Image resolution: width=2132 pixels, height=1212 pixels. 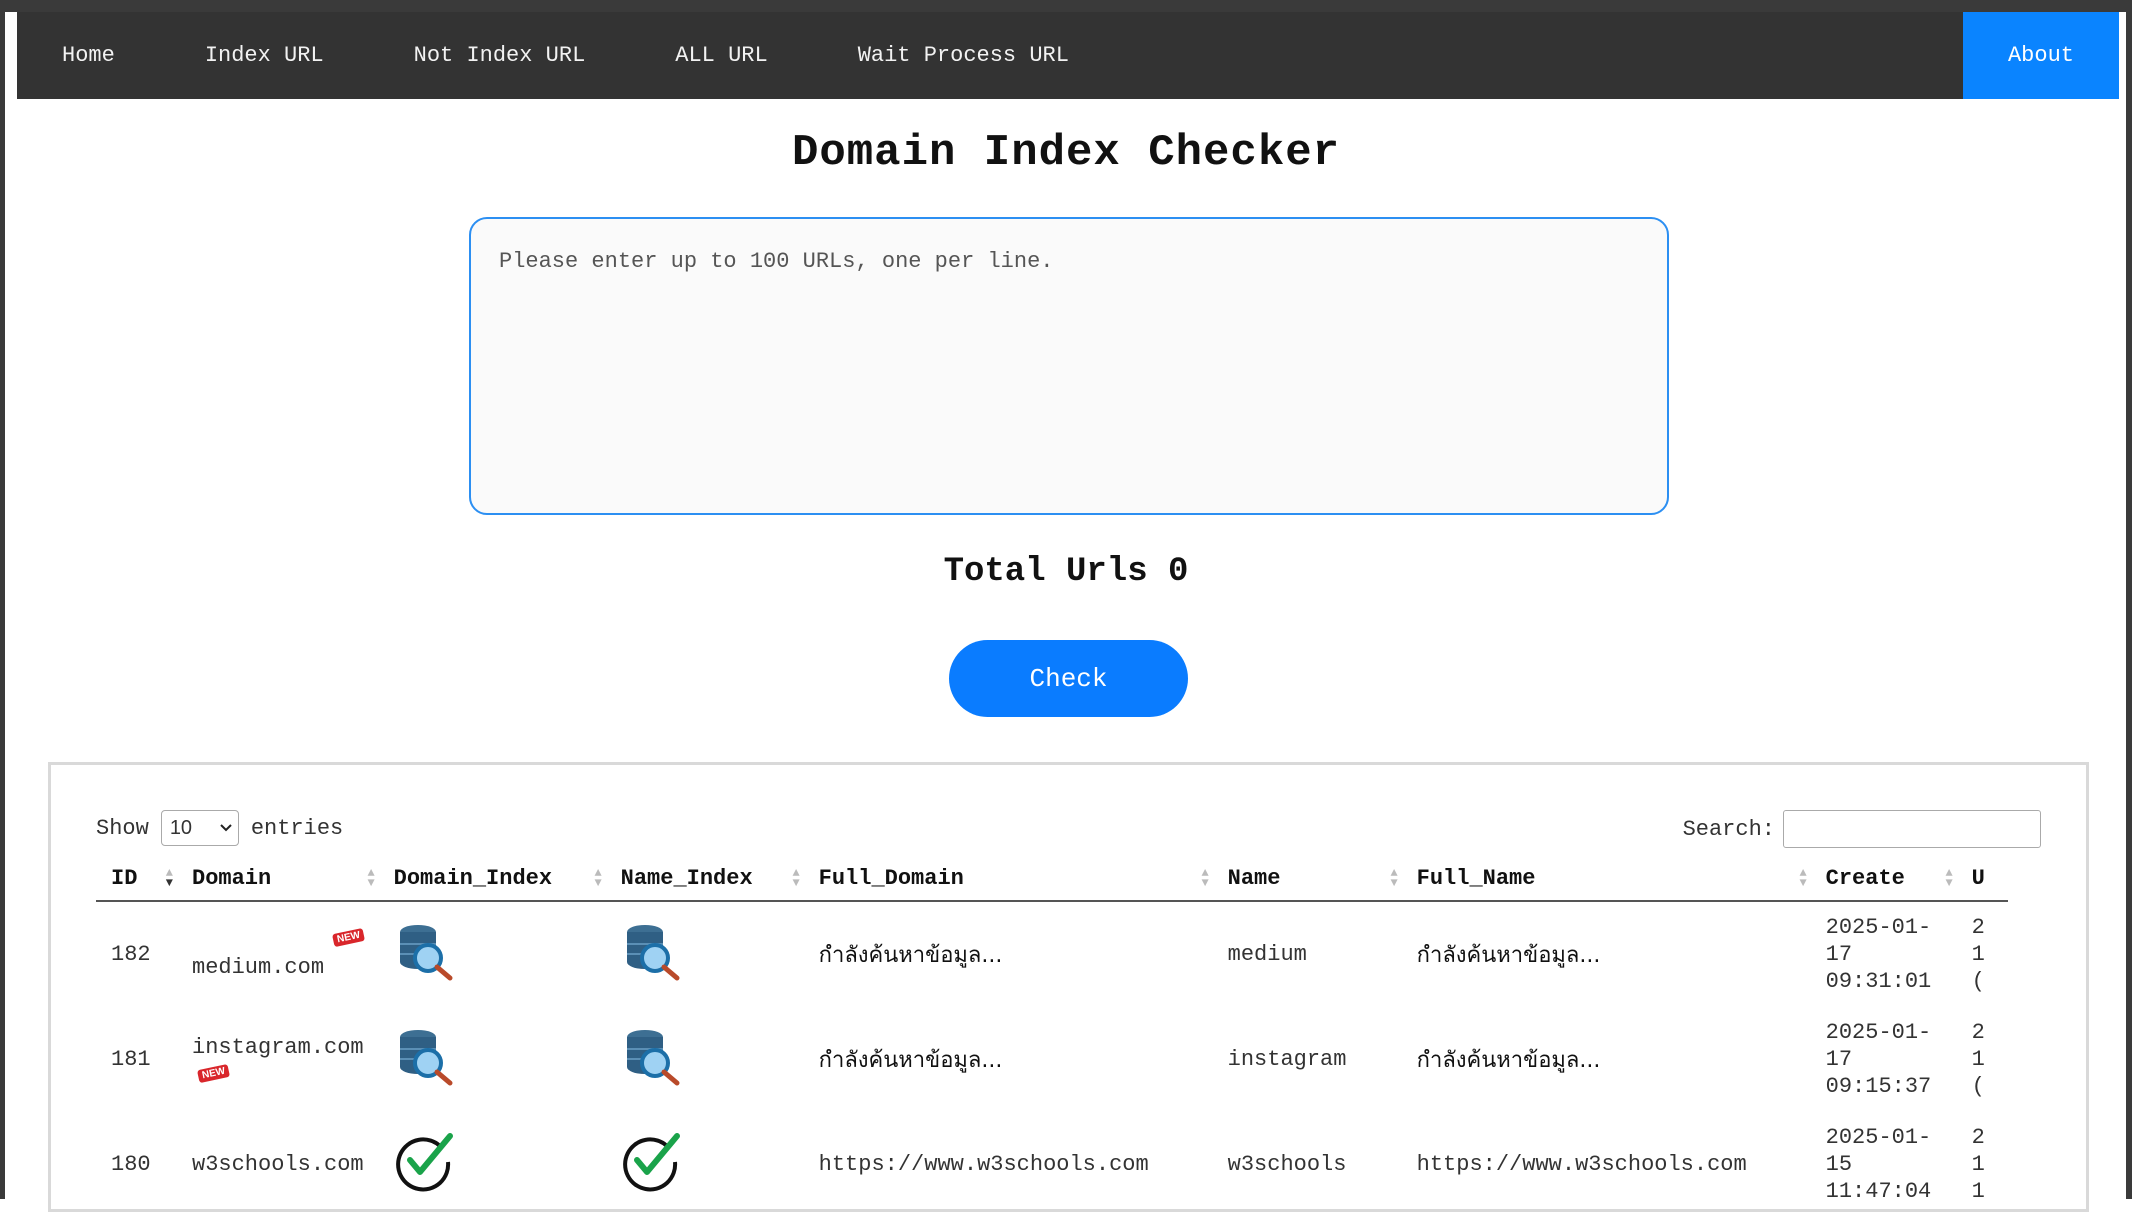 What do you see at coordinates (278, 1164) in the screenshot?
I see `cell-domain: w3schools.com` at bounding box center [278, 1164].